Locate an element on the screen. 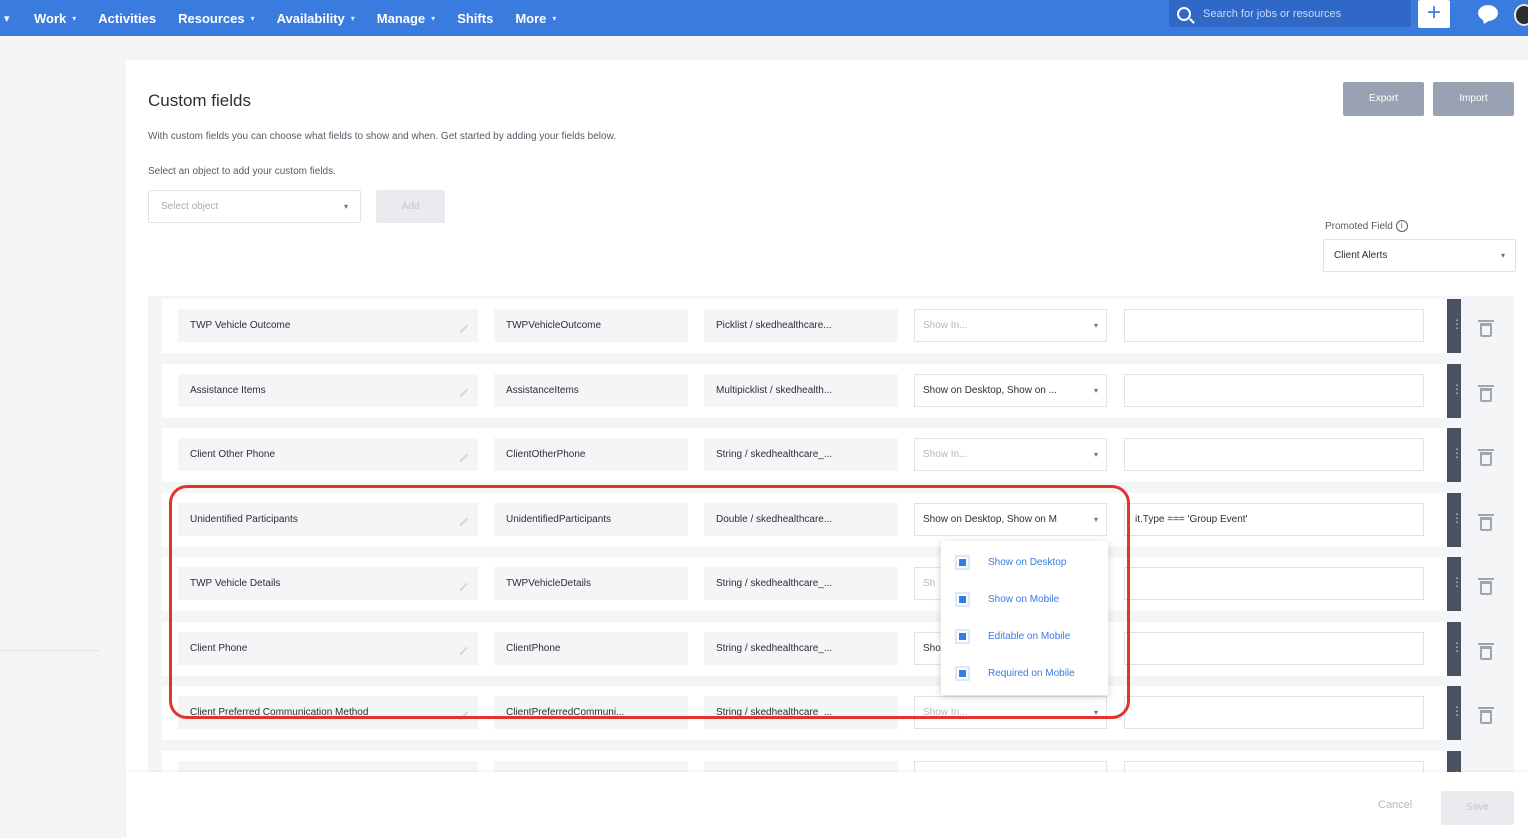 This screenshot has height=838, width=1528. import-button: Import is located at coordinates (1473, 99).